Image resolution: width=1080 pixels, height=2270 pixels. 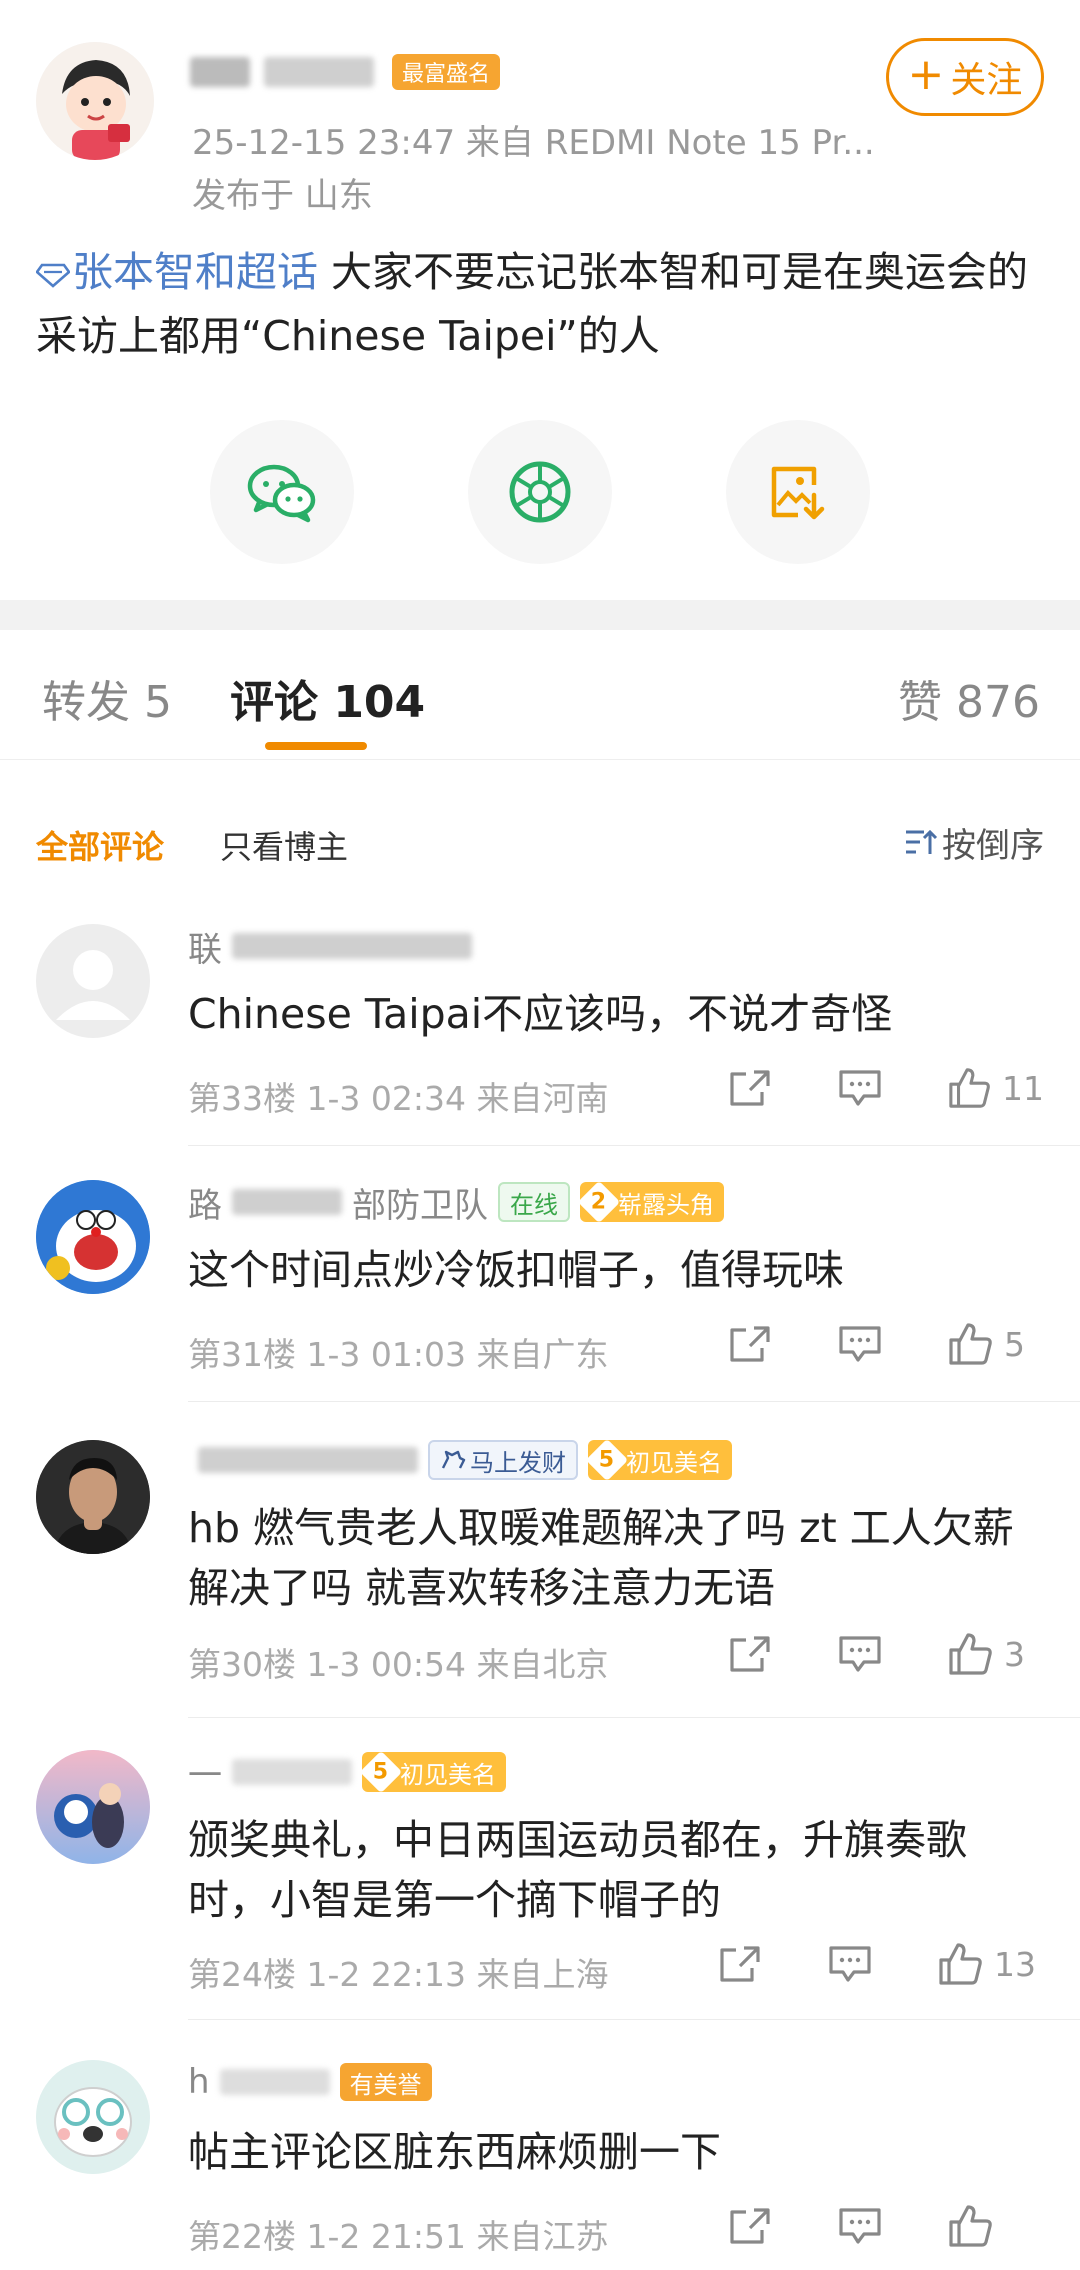 I want to click on comment-text: 这个时间点炒冷饭扣帽子，值得玩味, so click(x=516, y=1270).